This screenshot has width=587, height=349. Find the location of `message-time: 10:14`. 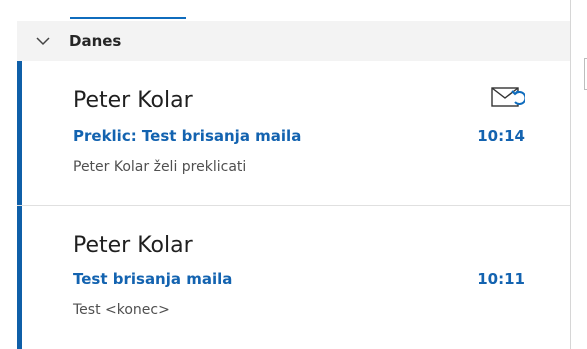

message-time: 10:14 is located at coordinates (501, 136).